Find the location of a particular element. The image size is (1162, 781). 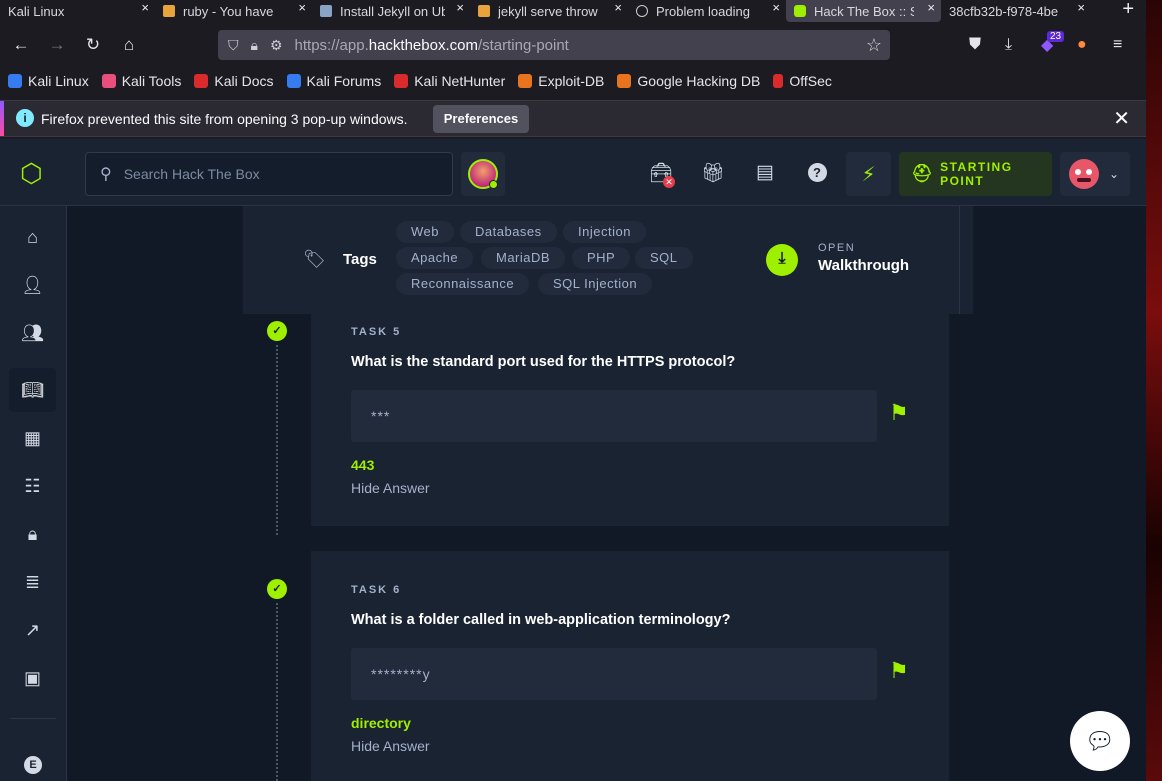

download-icon: ⤓ is located at coordinates (782, 260).